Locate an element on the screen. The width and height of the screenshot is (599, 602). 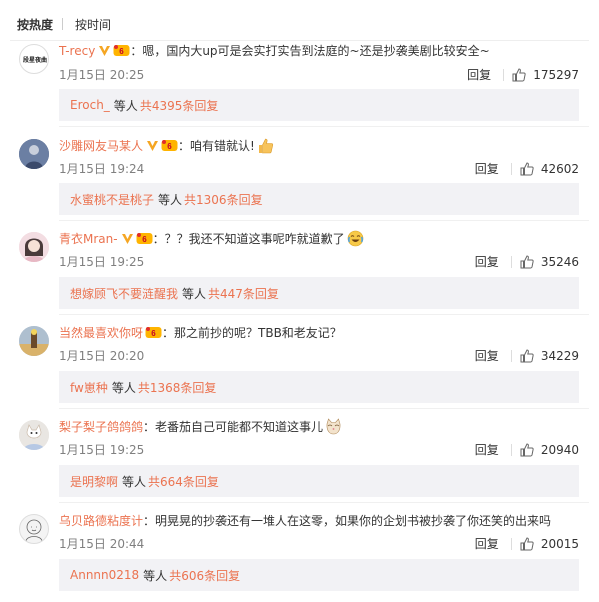
avatar-logo-text: 段星夜曲 is located at coordinates (35, 60).